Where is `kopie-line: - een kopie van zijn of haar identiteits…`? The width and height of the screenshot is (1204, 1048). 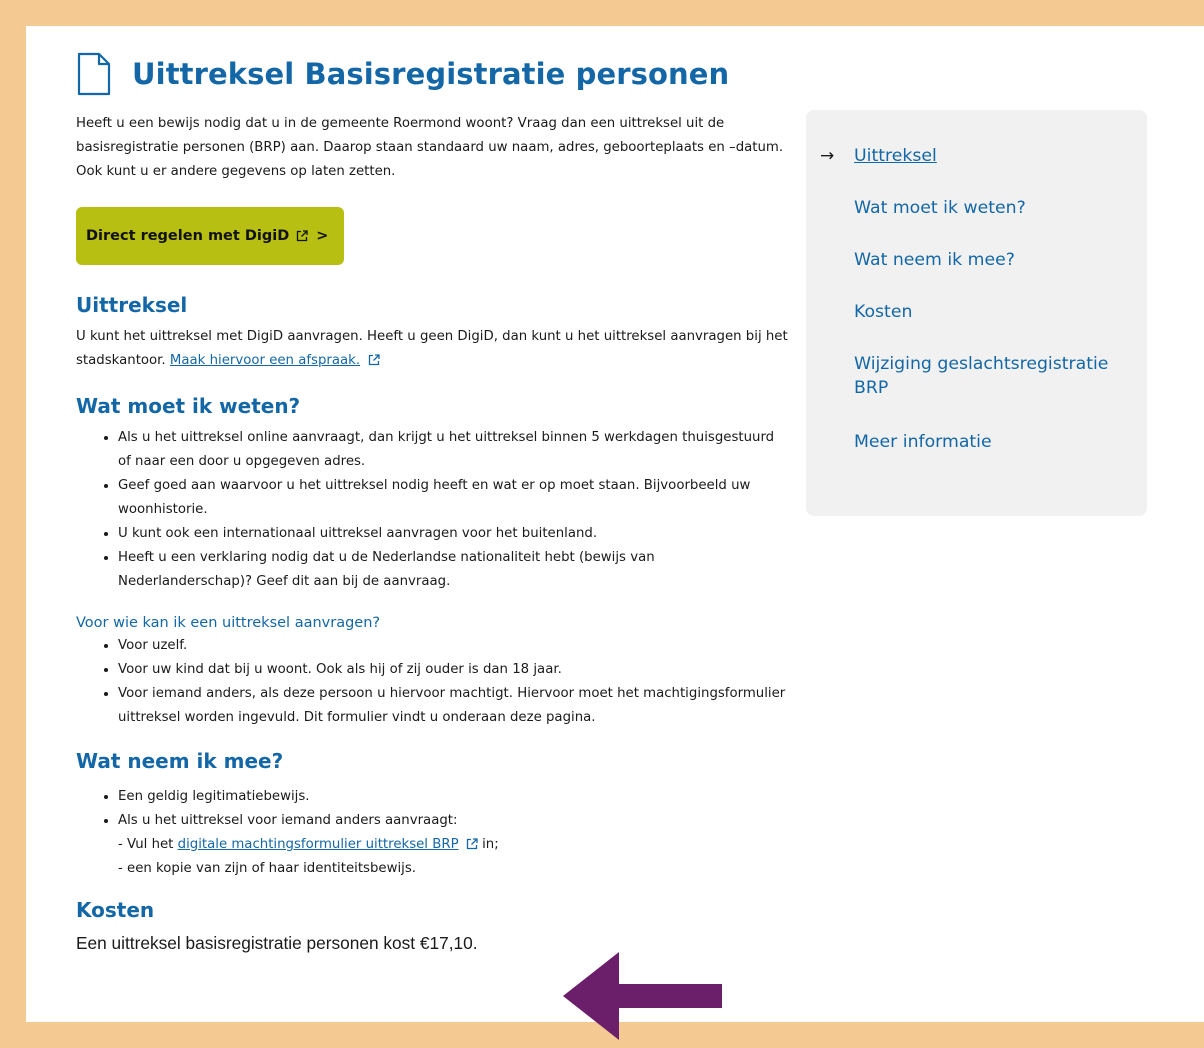
kopie-line: - een kopie van zijn of haar identiteits… is located at coordinates (267, 868).